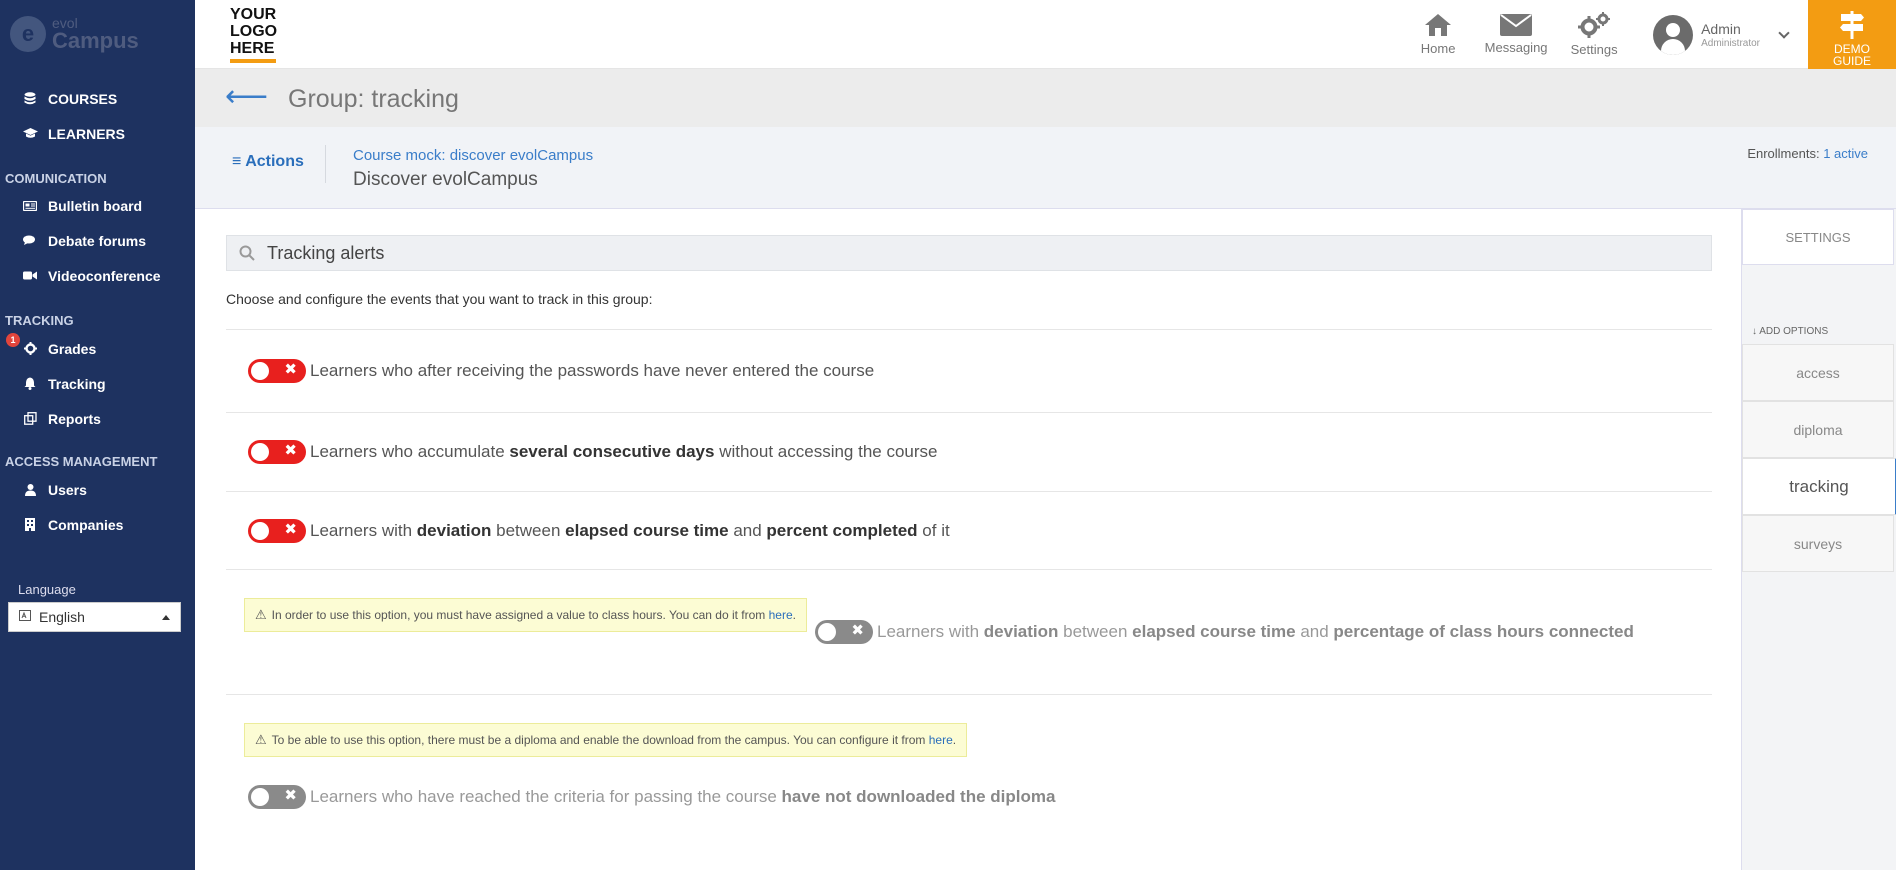 The image size is (1896, 870). Describe the element at coordinates (1783, 153) in the screenshot. I see `enrollments-label: Enrollments:` at that location.